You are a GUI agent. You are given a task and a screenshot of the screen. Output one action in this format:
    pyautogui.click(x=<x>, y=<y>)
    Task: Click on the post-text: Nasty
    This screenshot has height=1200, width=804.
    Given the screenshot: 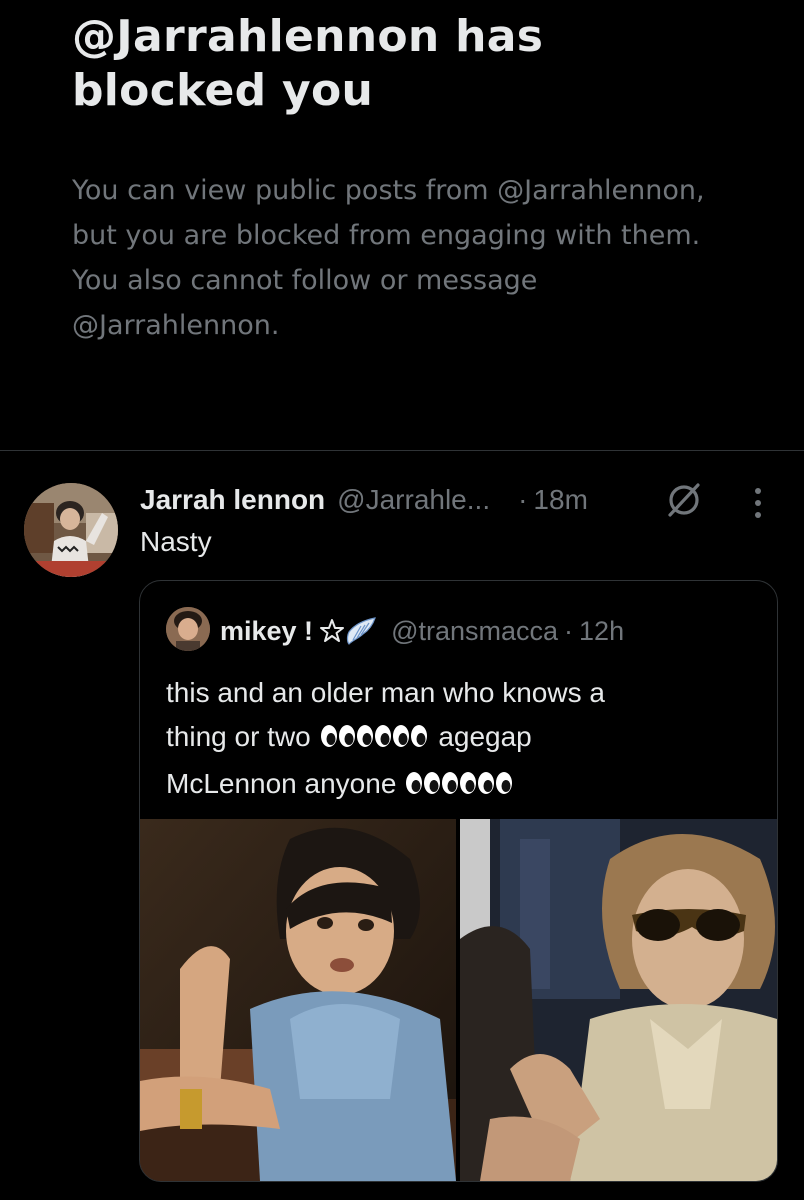 What is the action you would take?
    pyautogui.click(x=176, y=541)
    